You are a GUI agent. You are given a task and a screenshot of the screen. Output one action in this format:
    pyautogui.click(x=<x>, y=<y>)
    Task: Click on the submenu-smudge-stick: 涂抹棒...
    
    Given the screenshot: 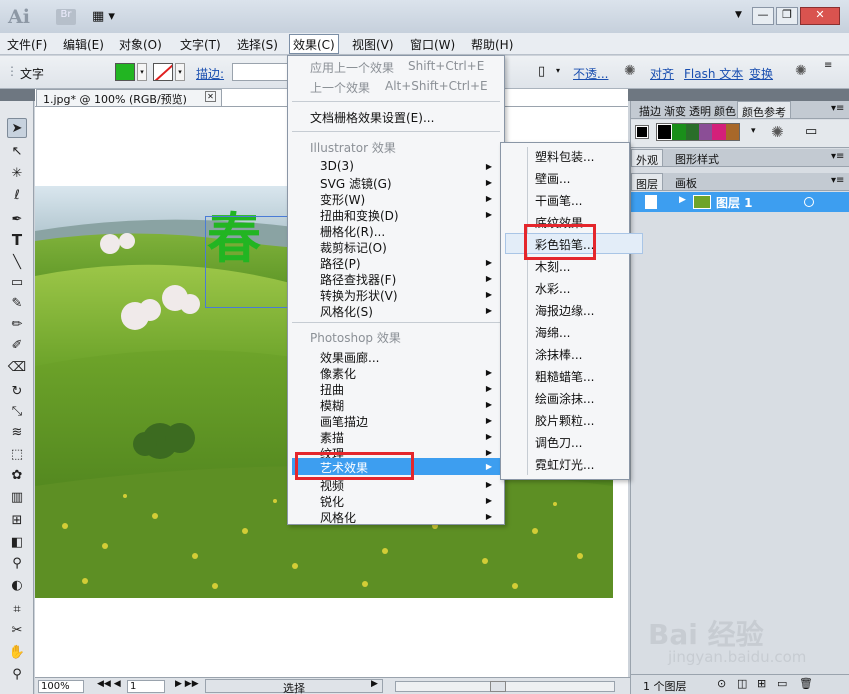 What is the action you would take?
    pyautogui.click(x=558, y=354)
    